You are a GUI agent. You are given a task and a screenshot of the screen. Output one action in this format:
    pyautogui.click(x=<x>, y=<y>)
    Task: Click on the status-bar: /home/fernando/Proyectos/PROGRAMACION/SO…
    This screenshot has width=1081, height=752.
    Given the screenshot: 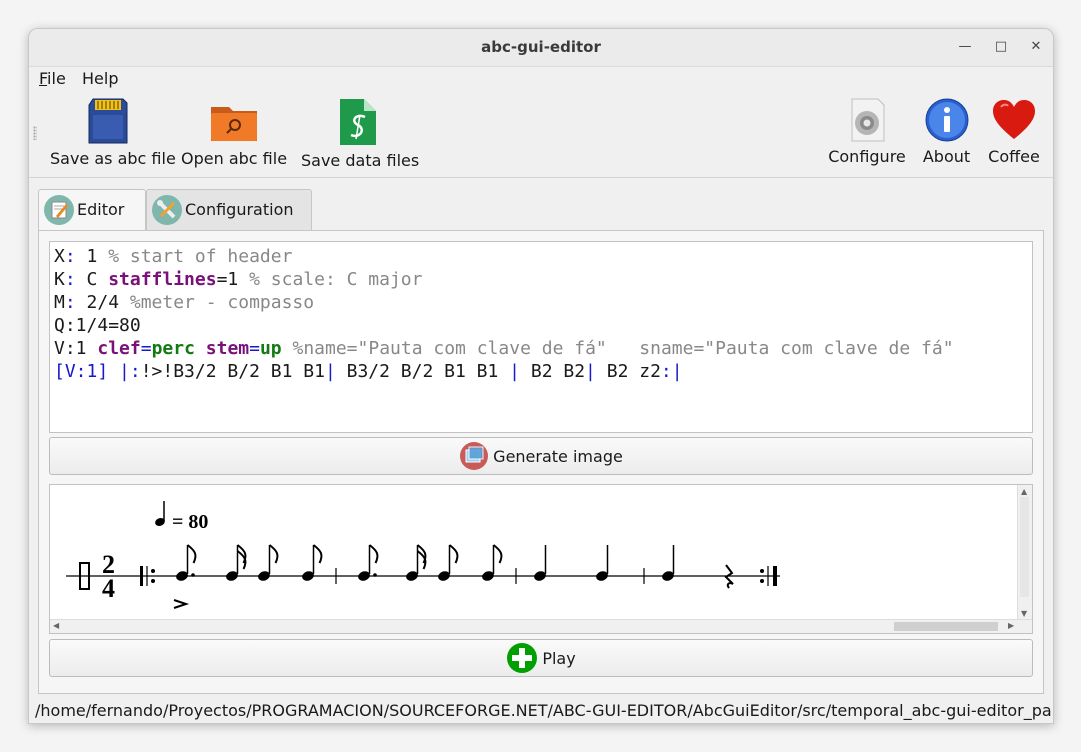 What is the action you would take?
    pyautogui.click(x=541, y=711)
    